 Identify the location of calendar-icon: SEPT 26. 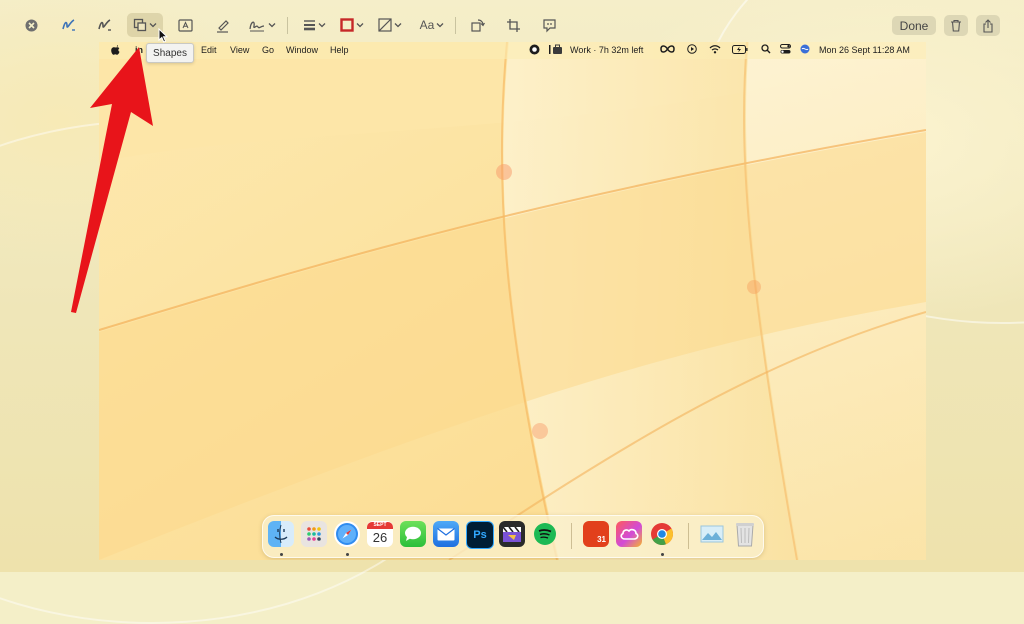
(380, 534).